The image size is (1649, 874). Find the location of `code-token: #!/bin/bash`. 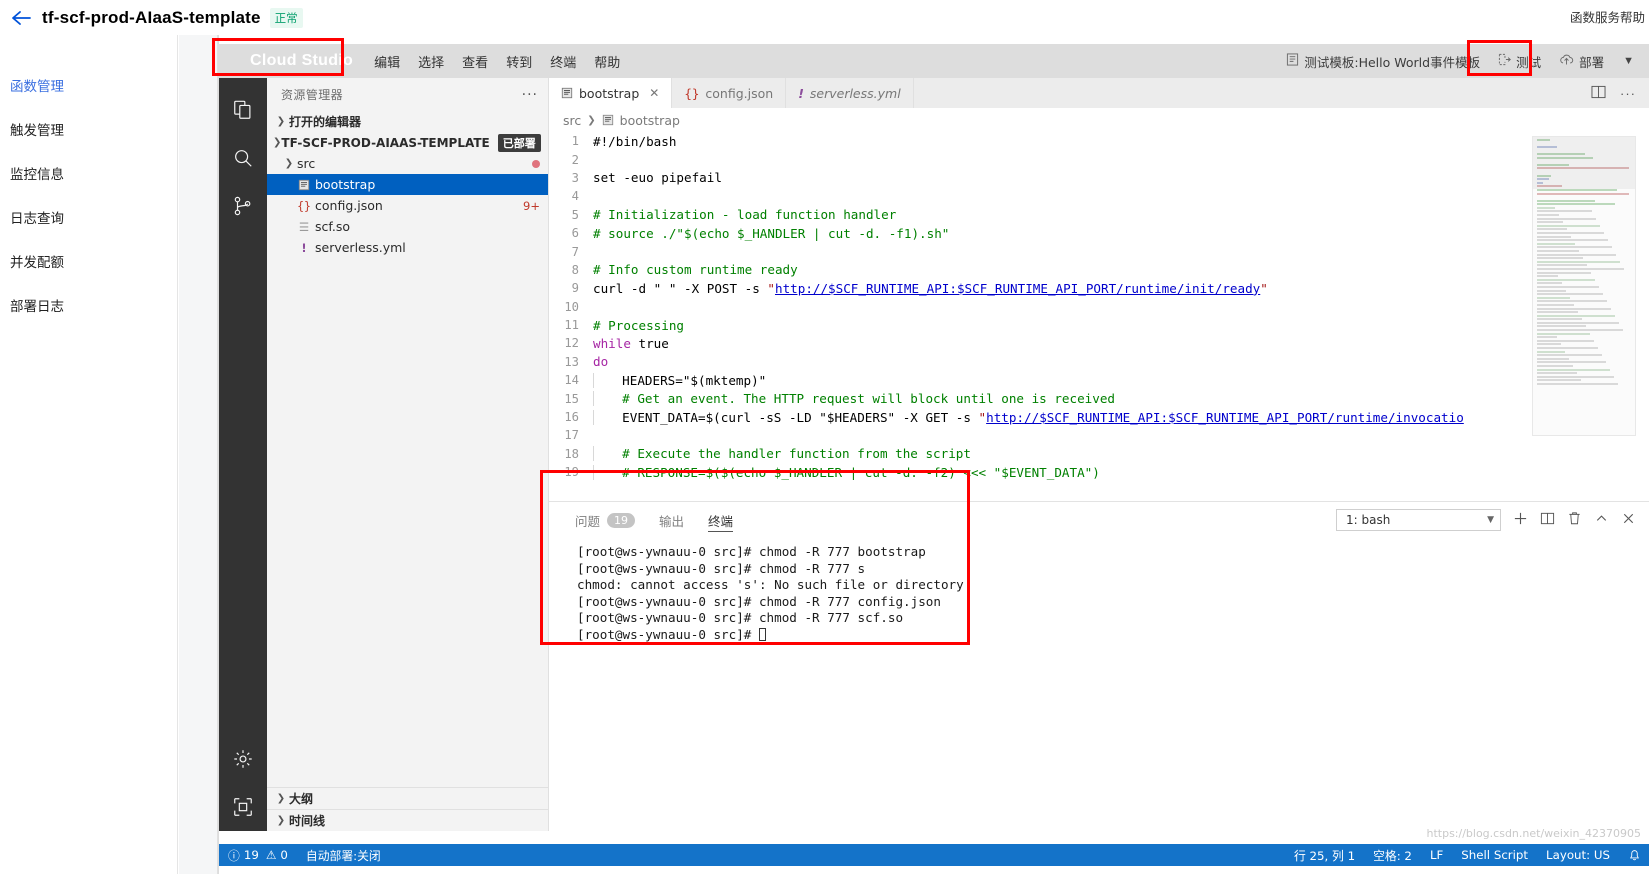

code-token: #!/bin/bash is located at coordinates (635, 141).